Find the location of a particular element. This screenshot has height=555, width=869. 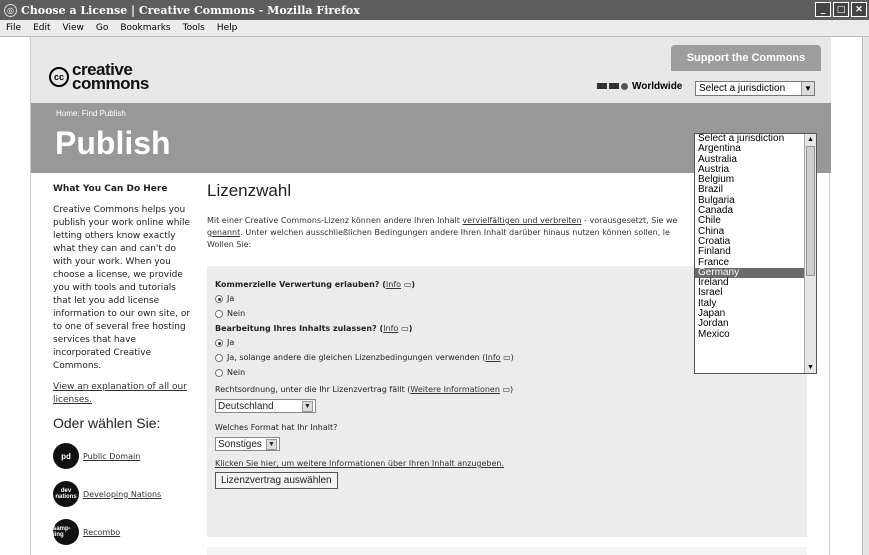

menu-view: View is located at coordinates (73, 28).